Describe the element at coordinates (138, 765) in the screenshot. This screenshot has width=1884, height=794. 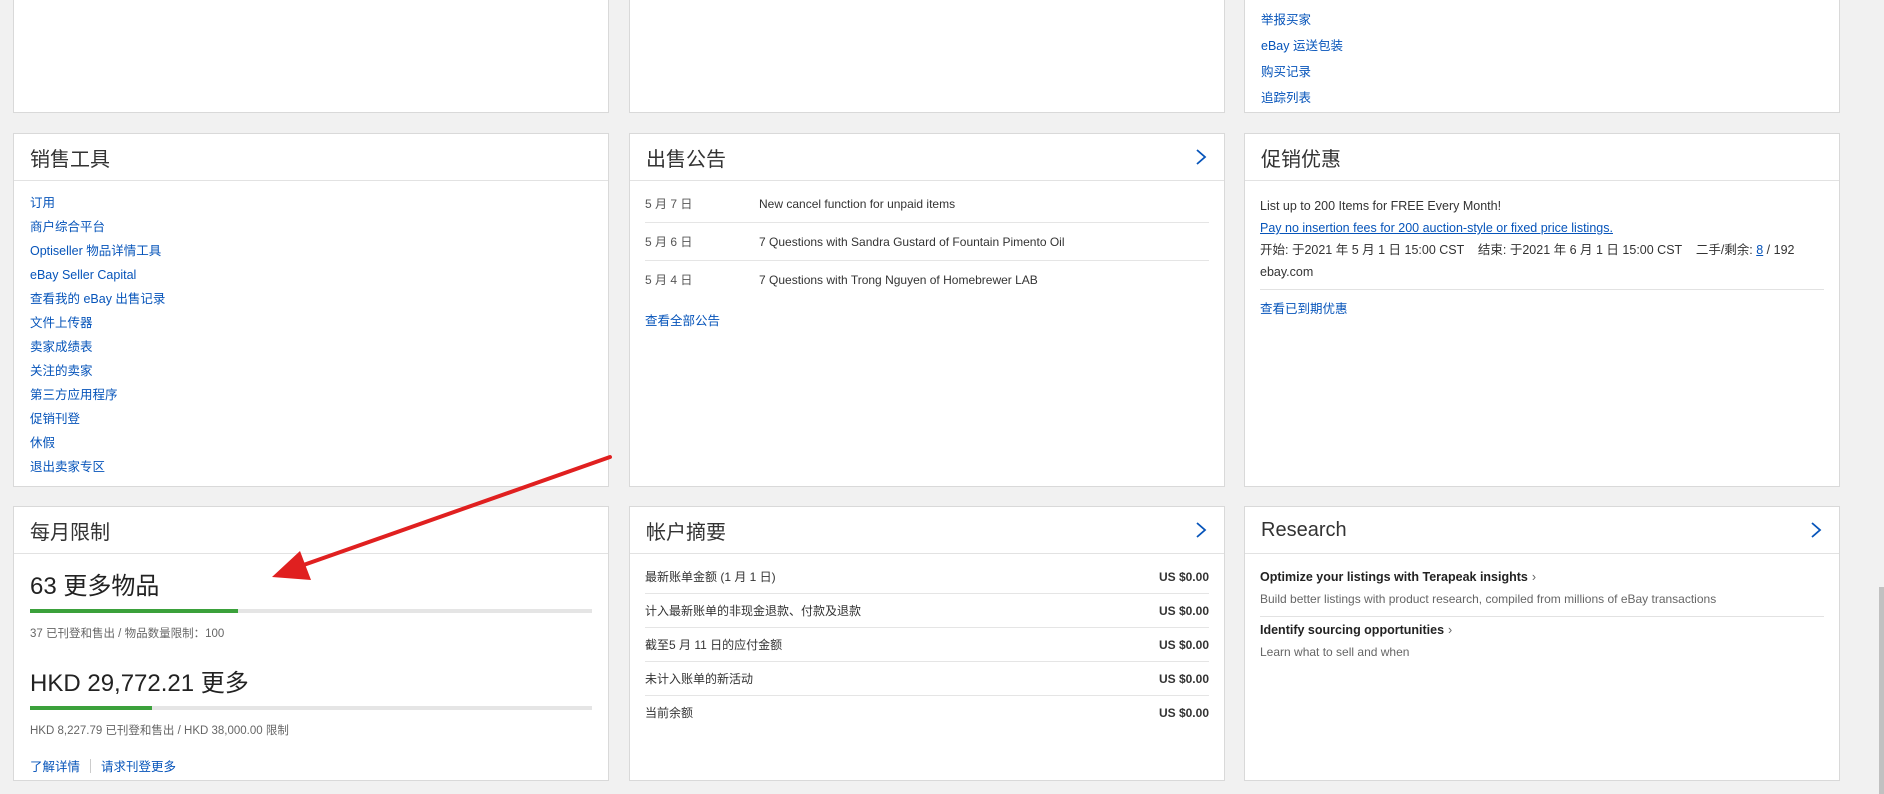
I see `request-more-link: 请求刊登更多` at that location.